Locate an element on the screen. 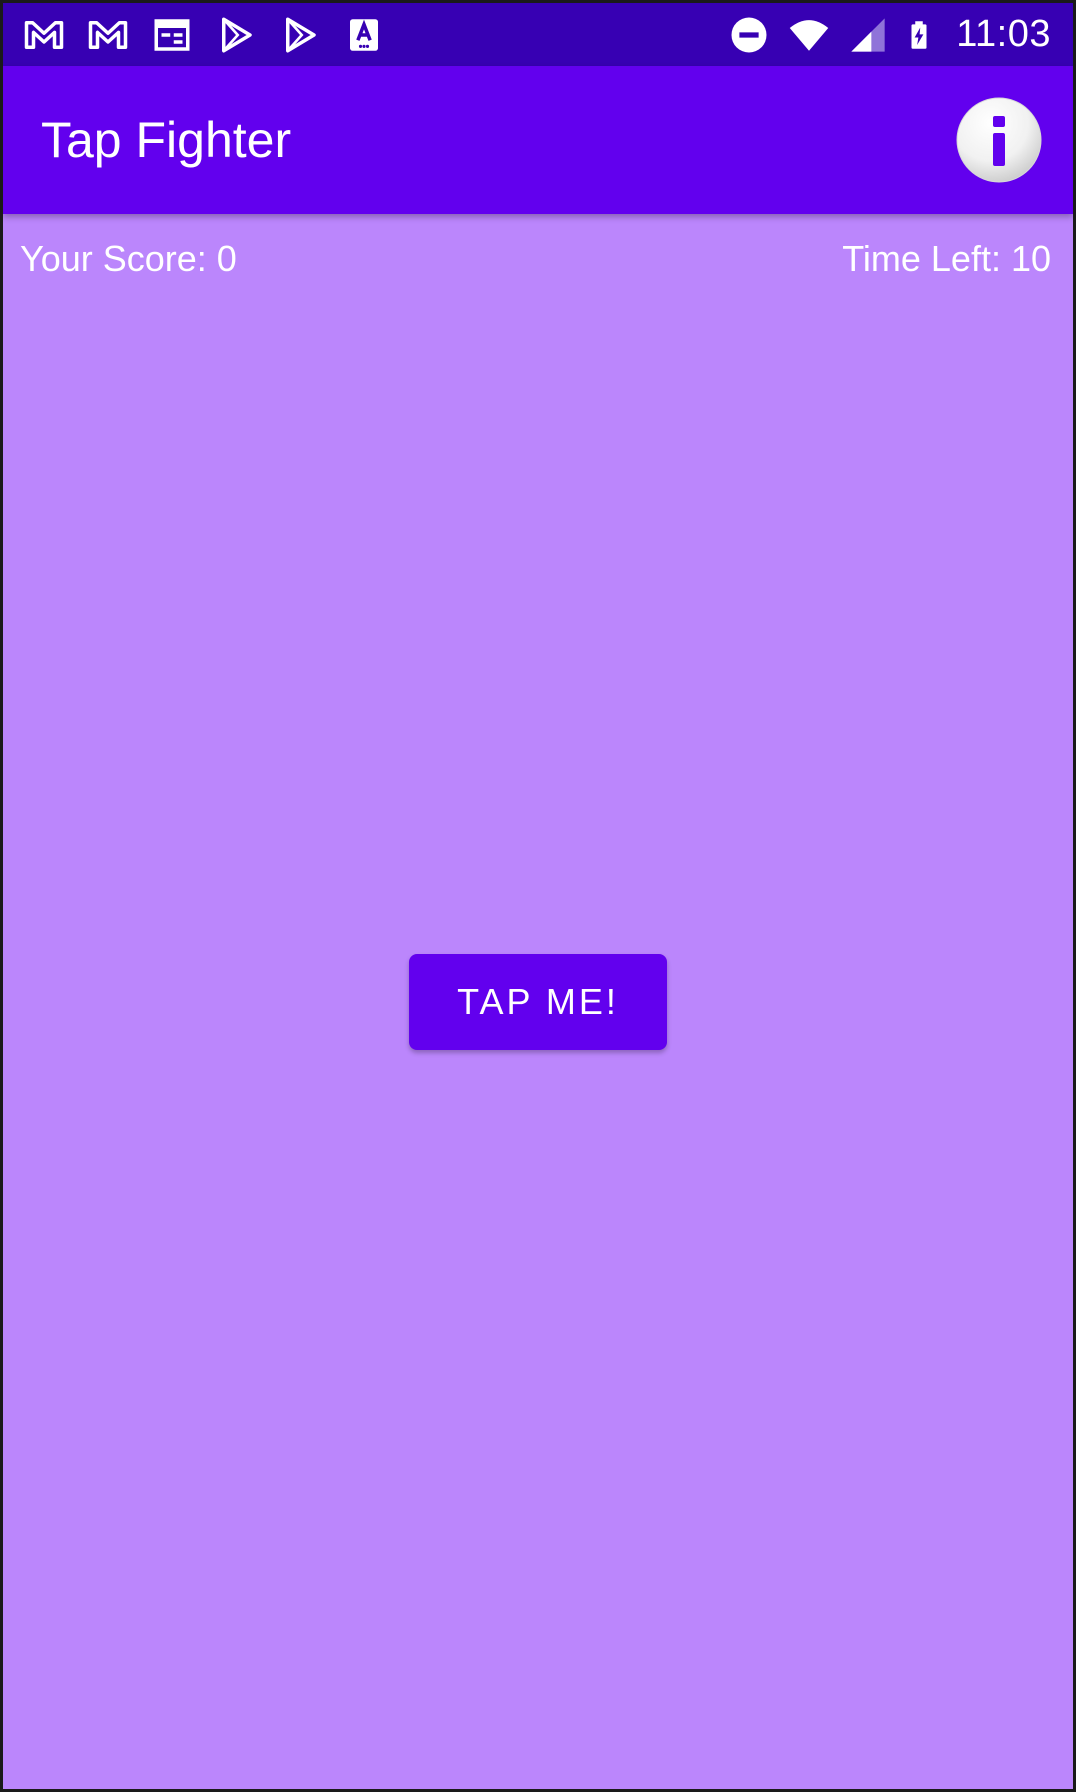  app-bar: Tap Fighter is located at coordinates (538, 140).